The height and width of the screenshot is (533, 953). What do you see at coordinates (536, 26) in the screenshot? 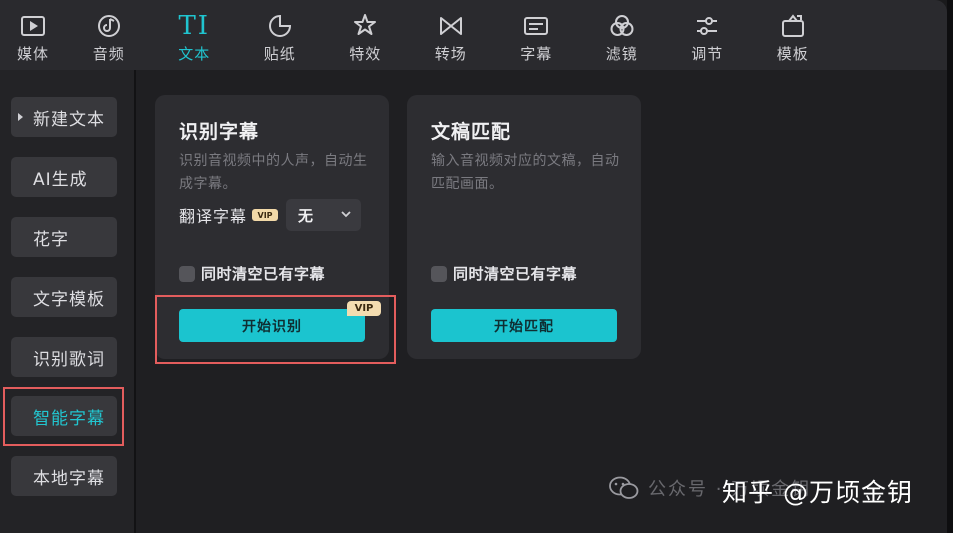
I see `subtitle-icon` at bounding box center [536, 26].